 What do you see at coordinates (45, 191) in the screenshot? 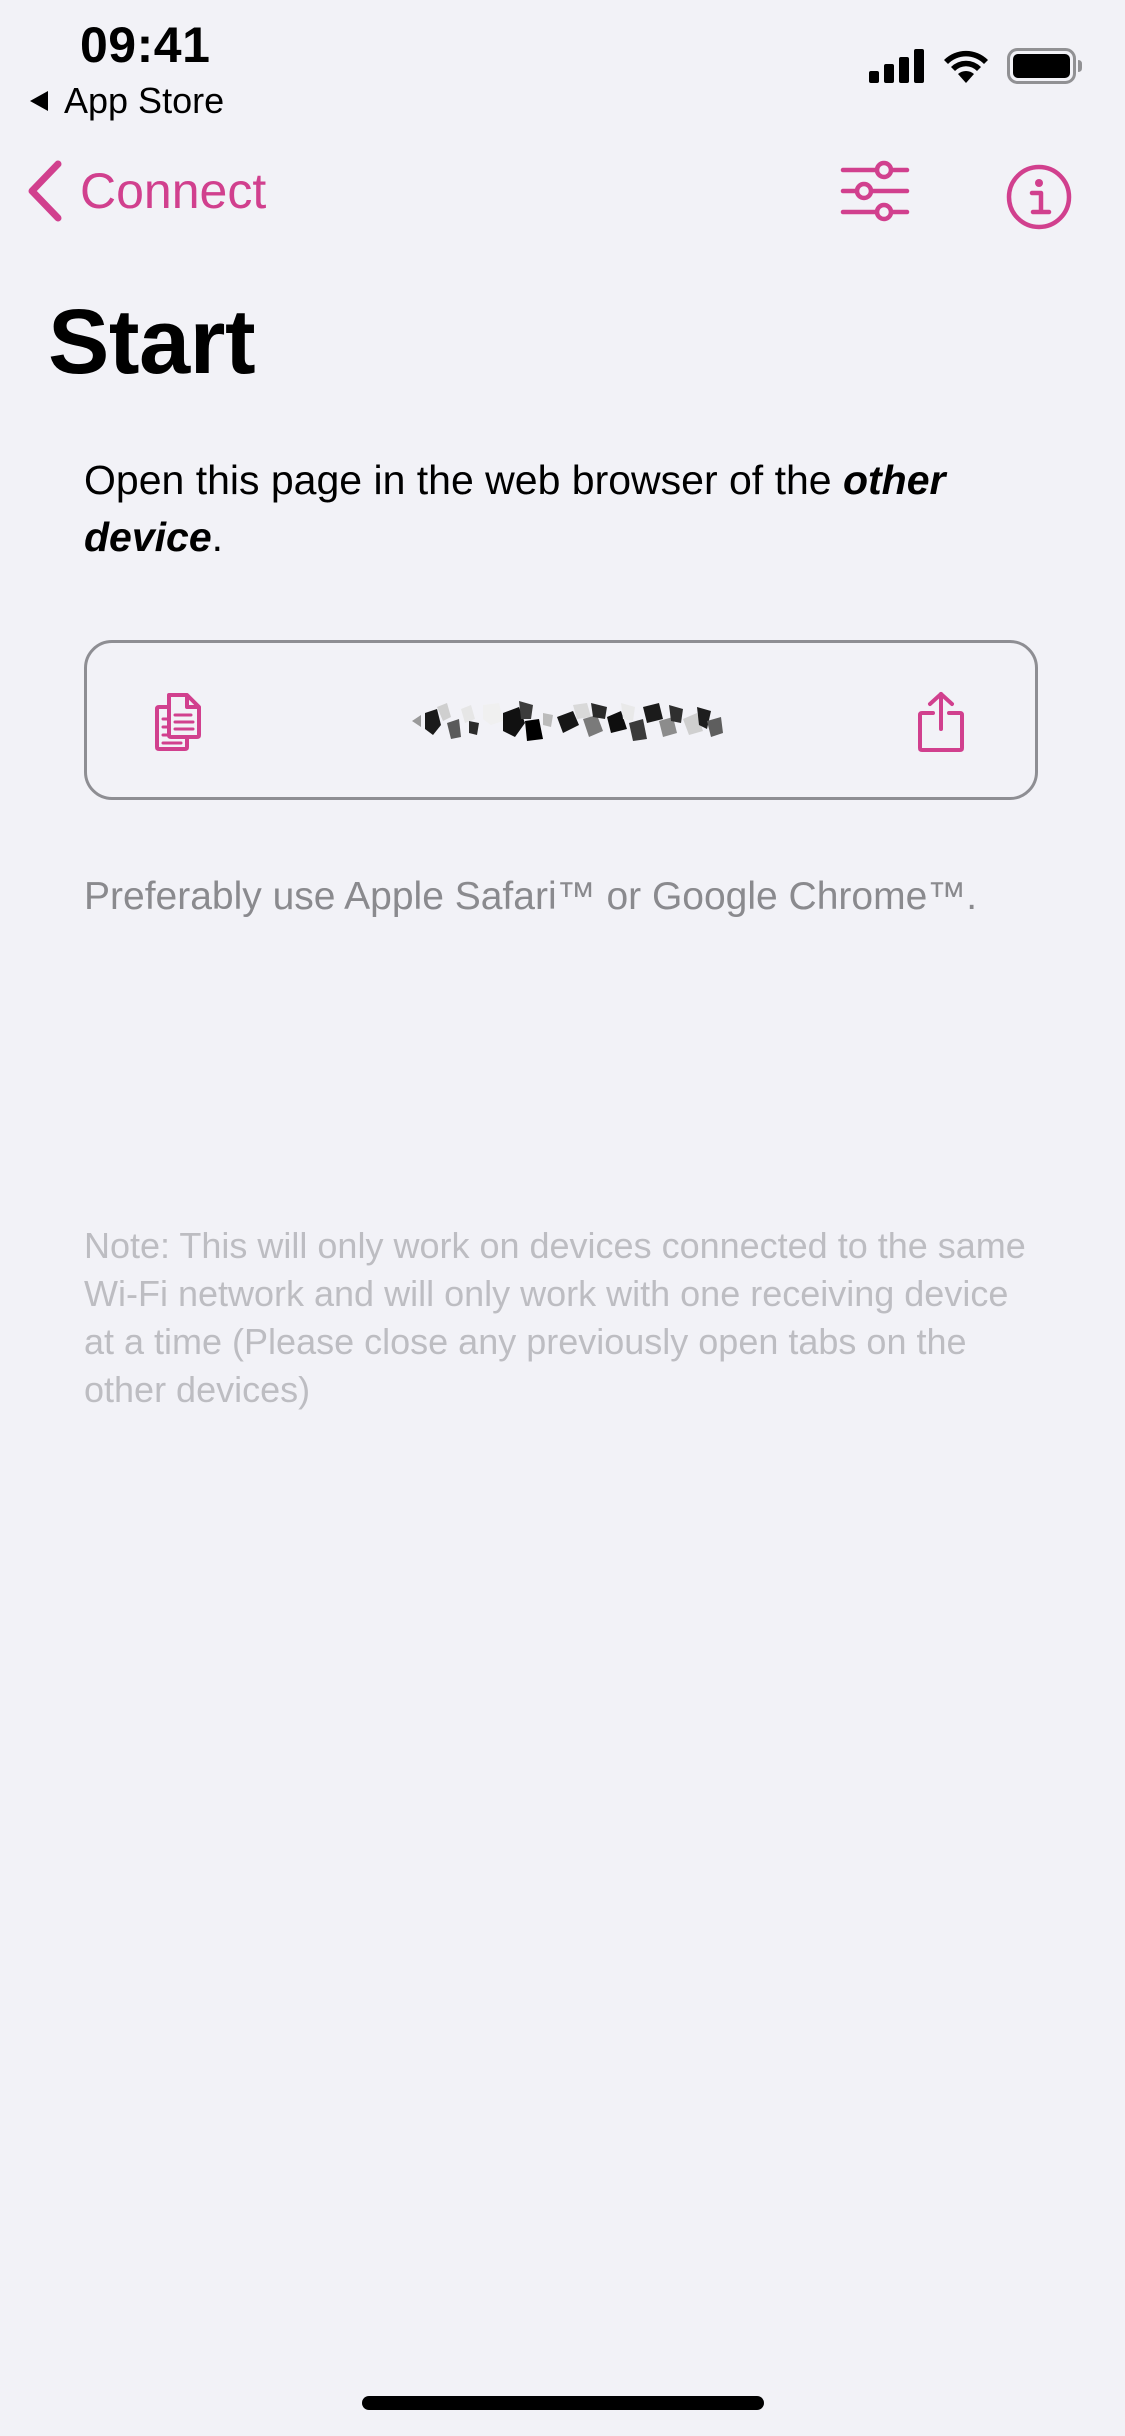
I see `chevron-left-icon` at bounding box center [45, 191].